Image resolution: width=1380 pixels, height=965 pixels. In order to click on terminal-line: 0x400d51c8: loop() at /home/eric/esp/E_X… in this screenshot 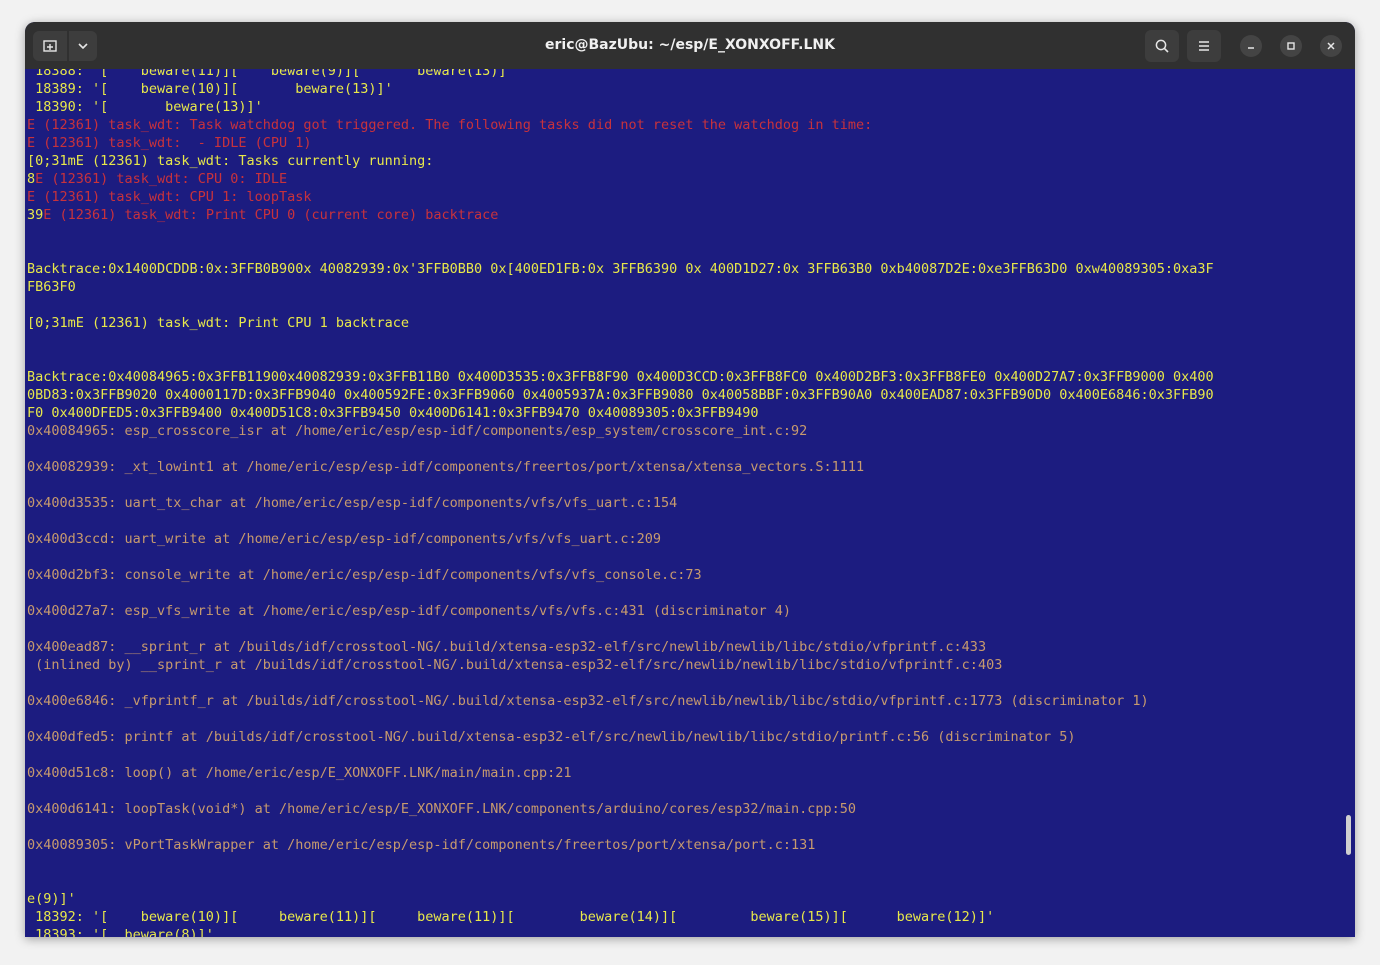, I will do `click(299, 773)`.